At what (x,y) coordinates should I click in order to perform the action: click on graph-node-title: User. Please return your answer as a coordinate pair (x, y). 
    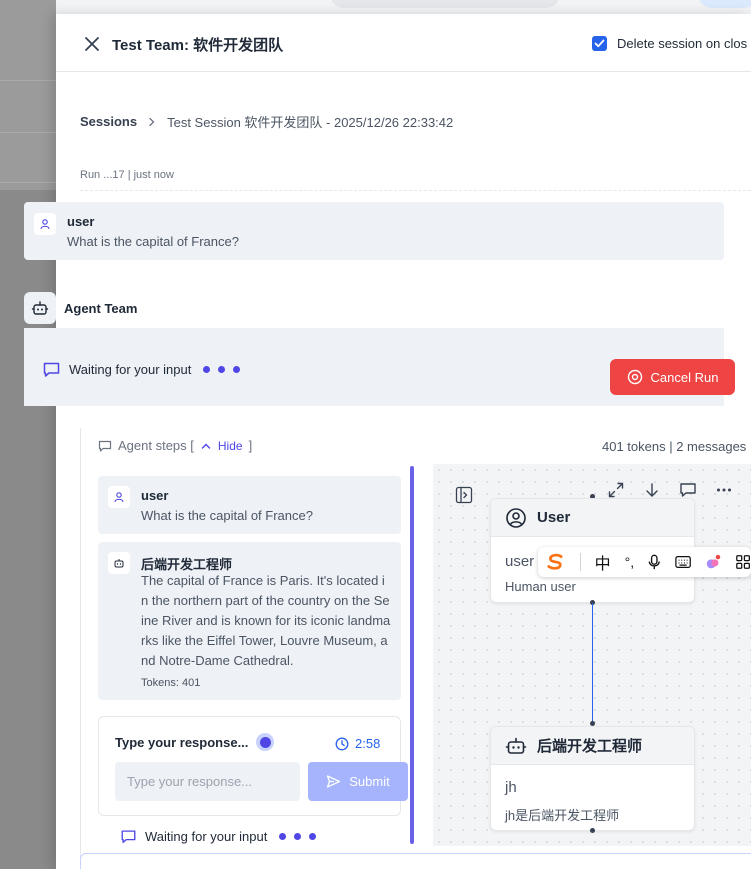
    Looking at the image, I should click on (554, 517).